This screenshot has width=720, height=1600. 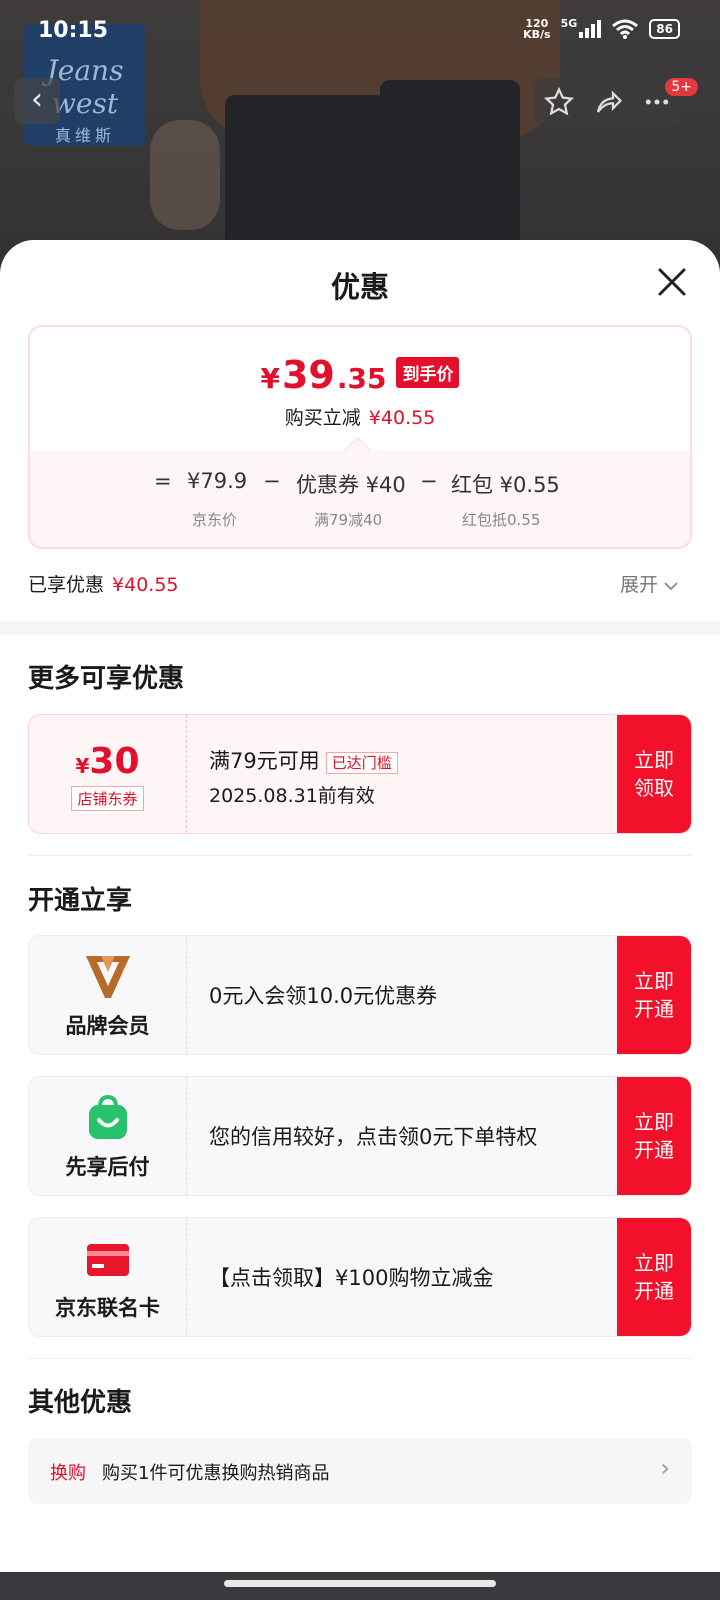 What do you see at coordinates (323, 996) in the screenshot?
I see `brand-member-text: 0元入会领10.0元优惠券` at bounding box center [323, 996].